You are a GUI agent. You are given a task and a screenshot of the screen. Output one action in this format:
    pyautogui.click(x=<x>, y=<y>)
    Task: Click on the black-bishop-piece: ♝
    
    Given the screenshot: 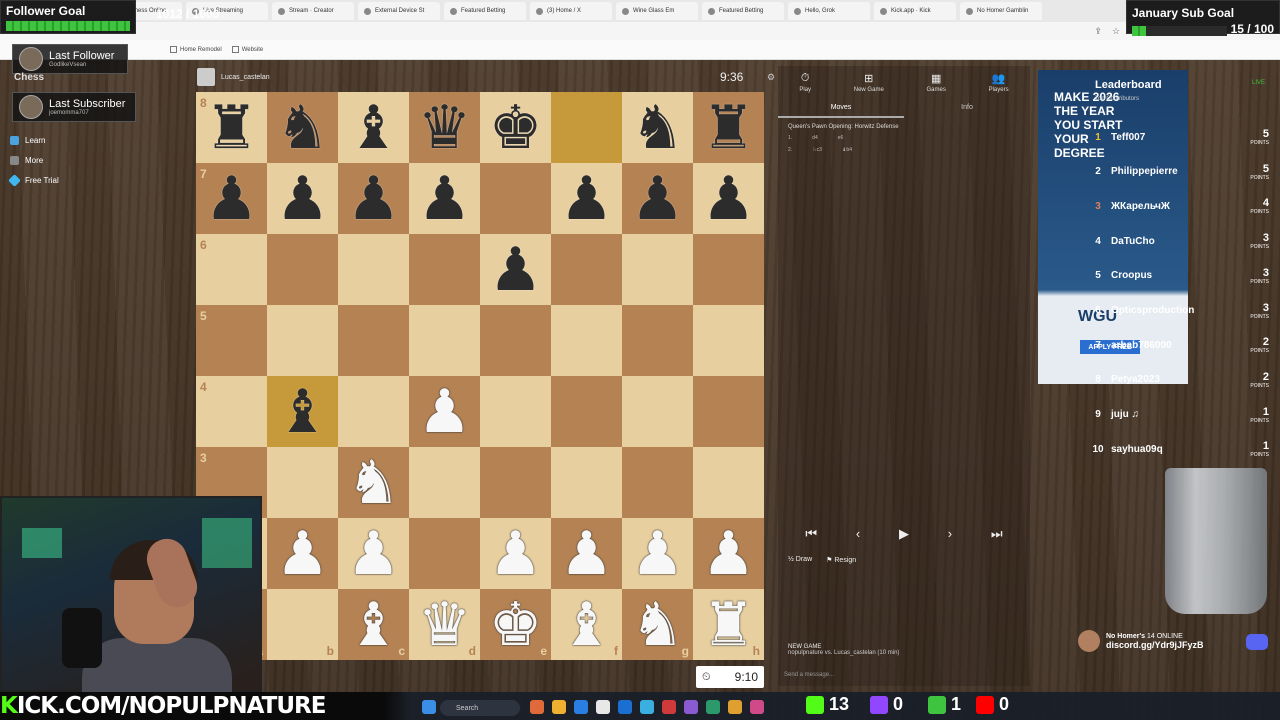 What is the action you would take?
    pyautogui.click(x=303, y=412)
    